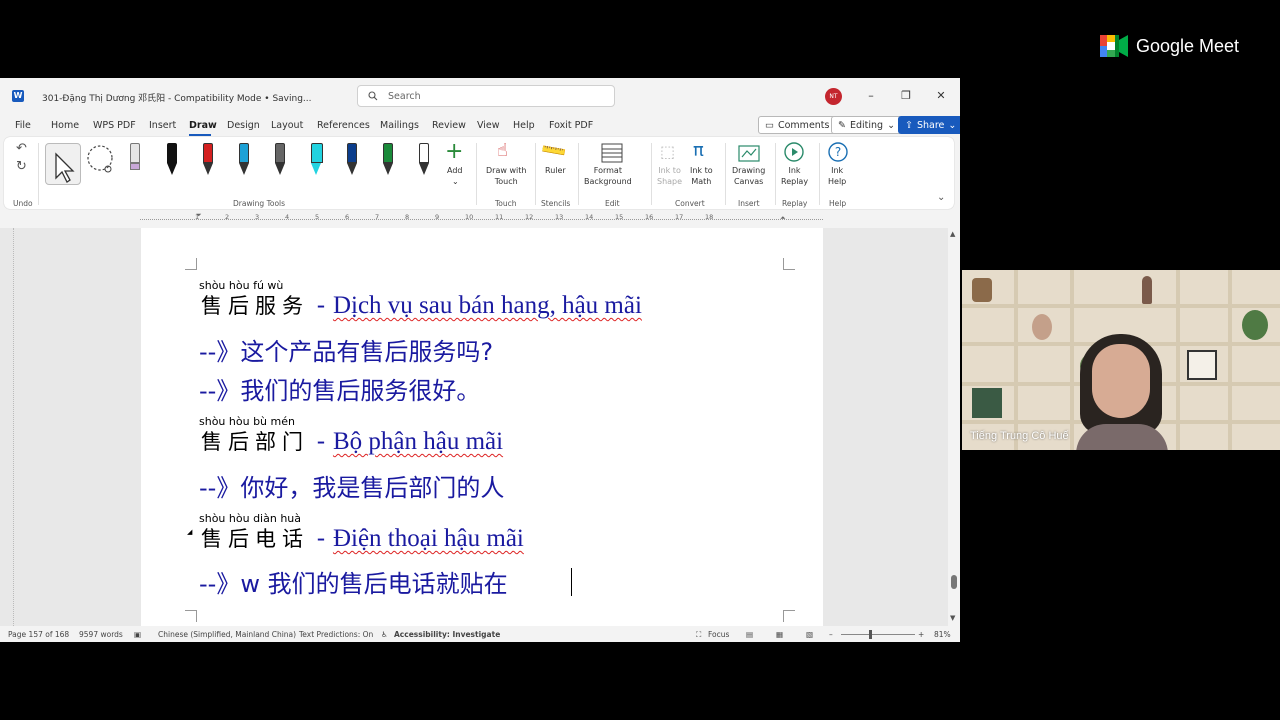  I want to click on tab-foxit-pdf: Foxit PDF, so click(571, 125).